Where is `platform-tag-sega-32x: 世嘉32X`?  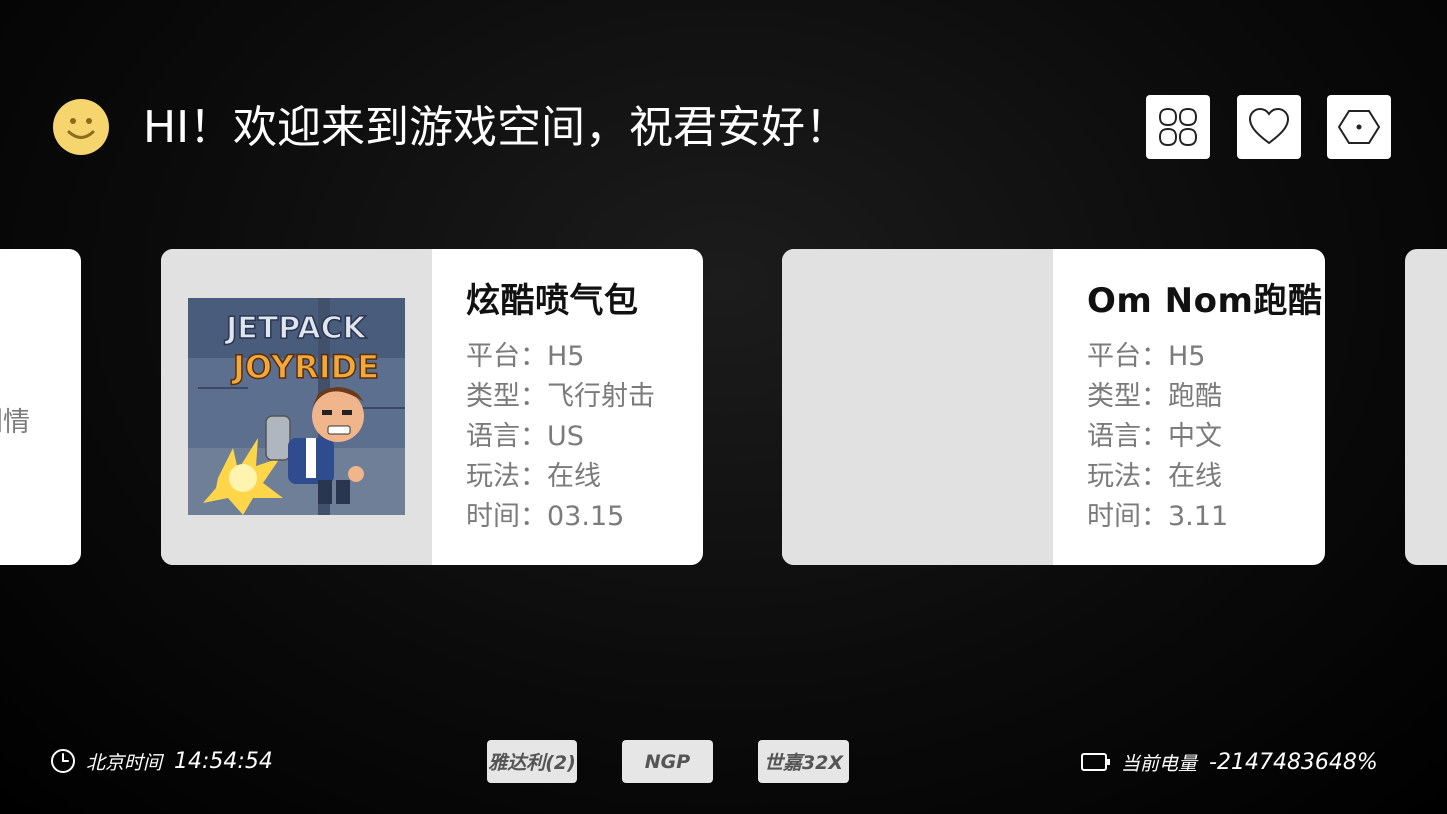 platform-tag-sega-32x: 世嘉32X is located at coordinates (803, 761).